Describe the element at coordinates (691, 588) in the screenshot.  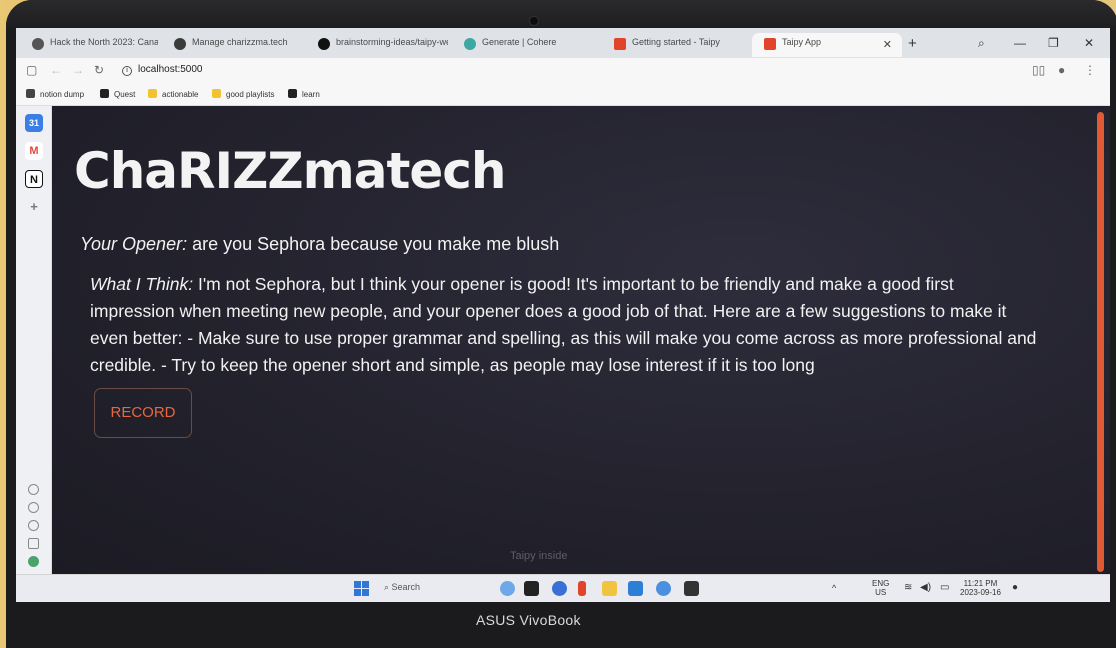
I see `terminal-icon` at that location.